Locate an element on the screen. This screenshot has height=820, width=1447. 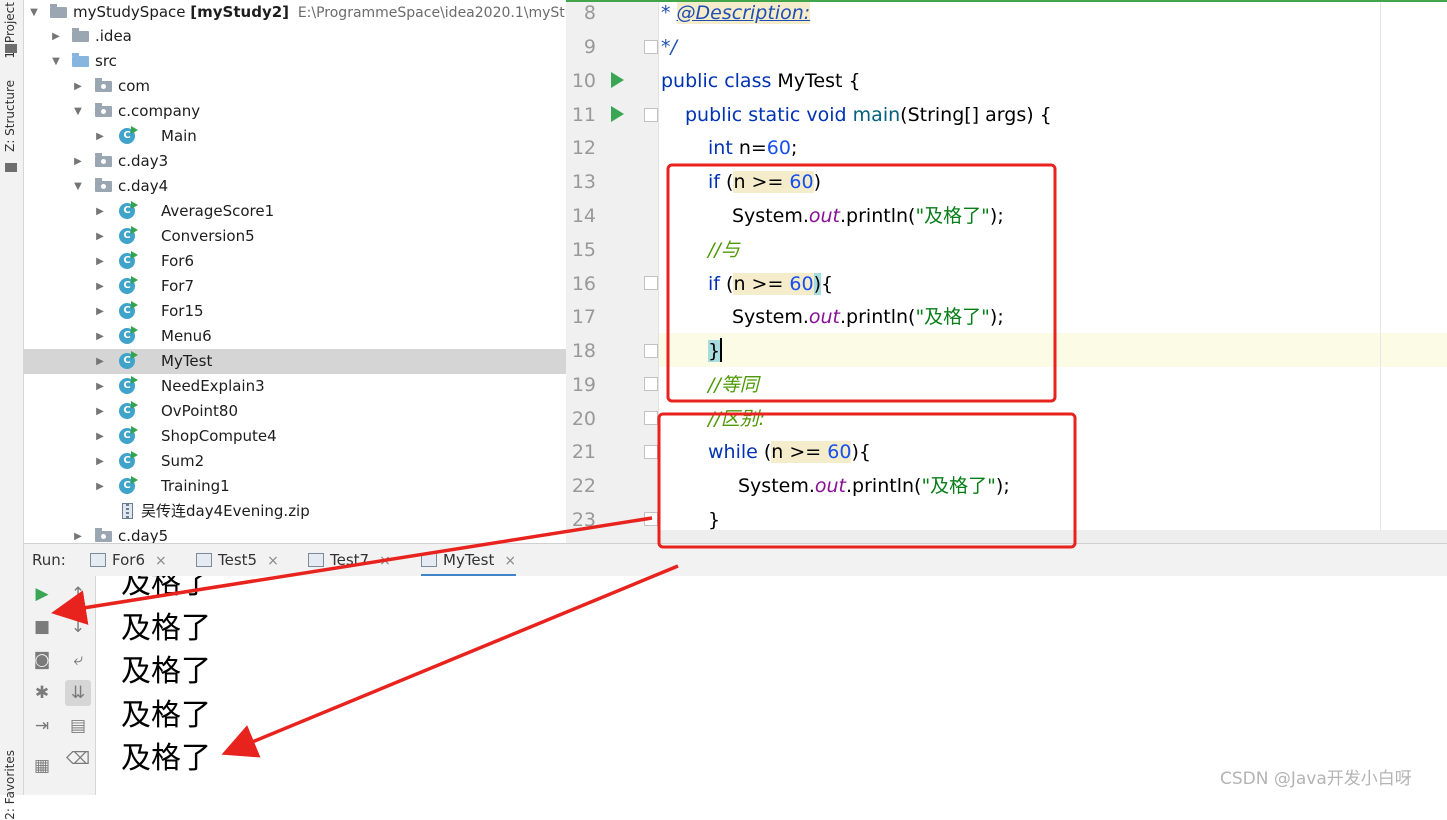
tree-item: ▶ C For7 is located at coordinates (295, 286).